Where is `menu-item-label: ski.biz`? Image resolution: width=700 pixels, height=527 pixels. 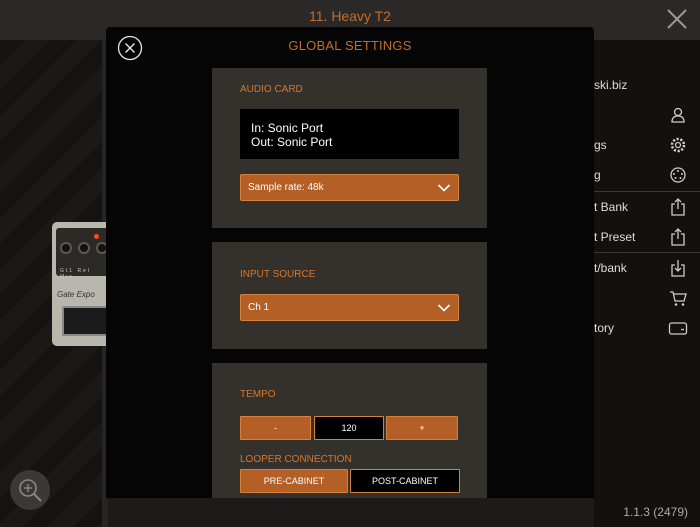
menu-item-label: ski.biz is located at coordinates (611, 85).